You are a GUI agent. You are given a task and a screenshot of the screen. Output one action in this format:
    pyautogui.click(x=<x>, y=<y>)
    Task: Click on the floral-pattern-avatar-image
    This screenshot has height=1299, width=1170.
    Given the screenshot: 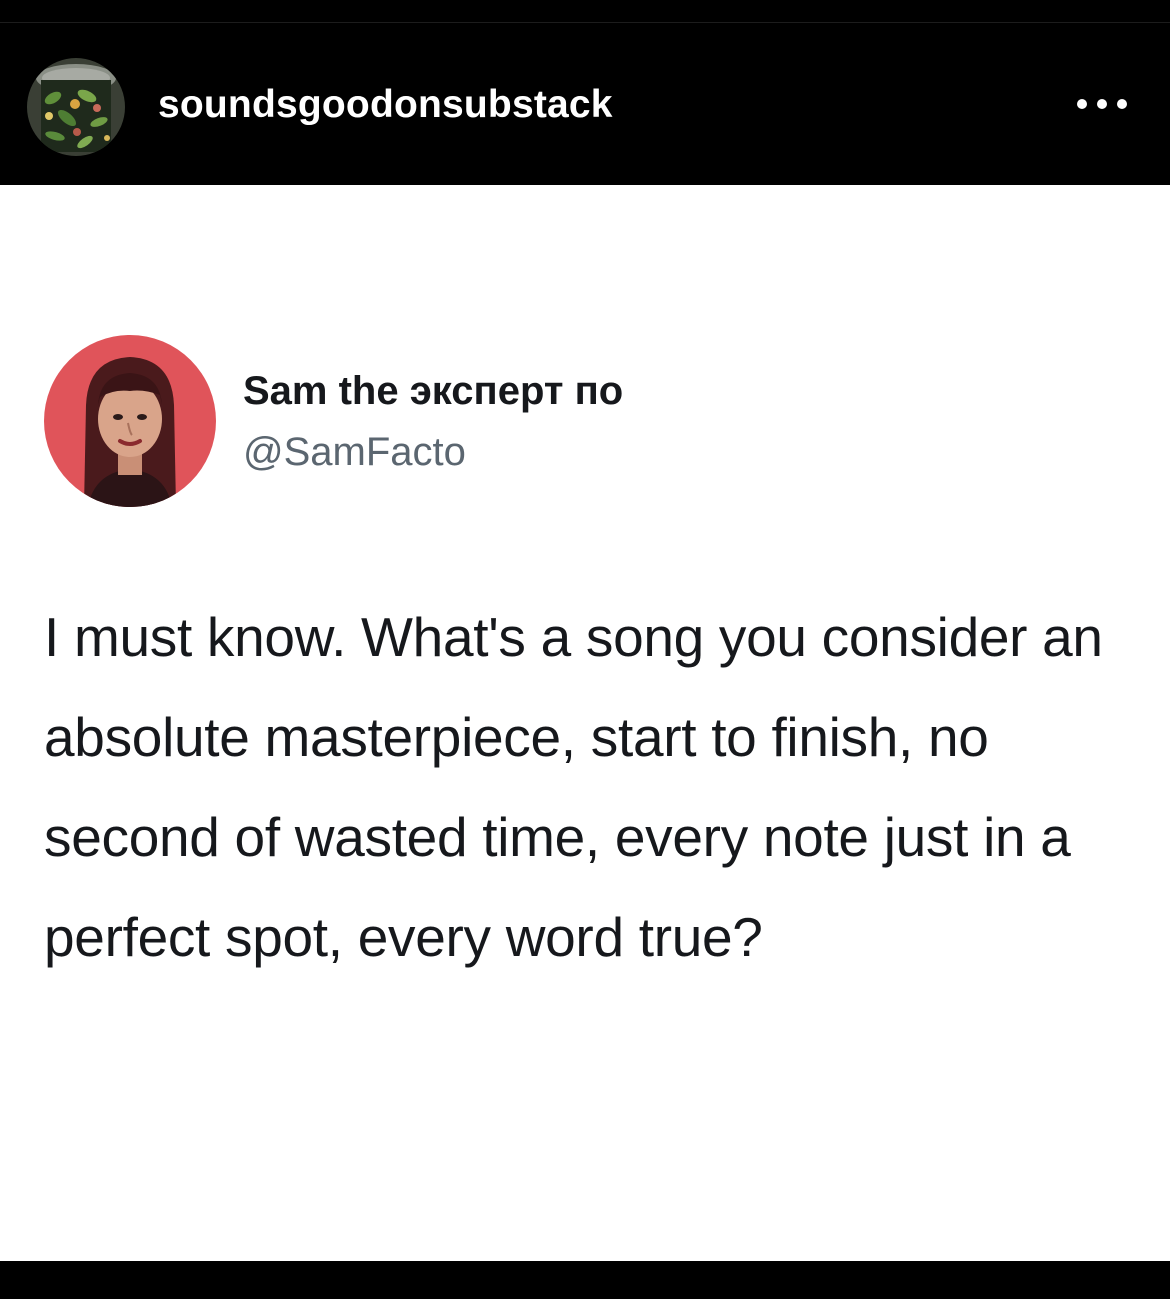 What is the action you would take?
    pyautogui.click(x=76, y=107)
    